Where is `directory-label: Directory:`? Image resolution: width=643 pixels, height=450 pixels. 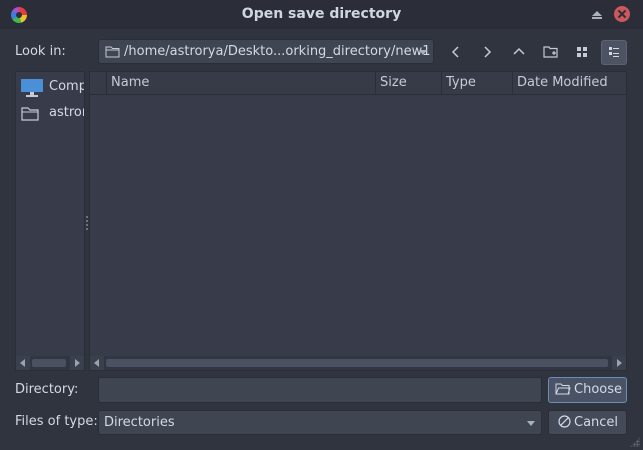 directory-label: Directory: is located at coordinates (47, 389).